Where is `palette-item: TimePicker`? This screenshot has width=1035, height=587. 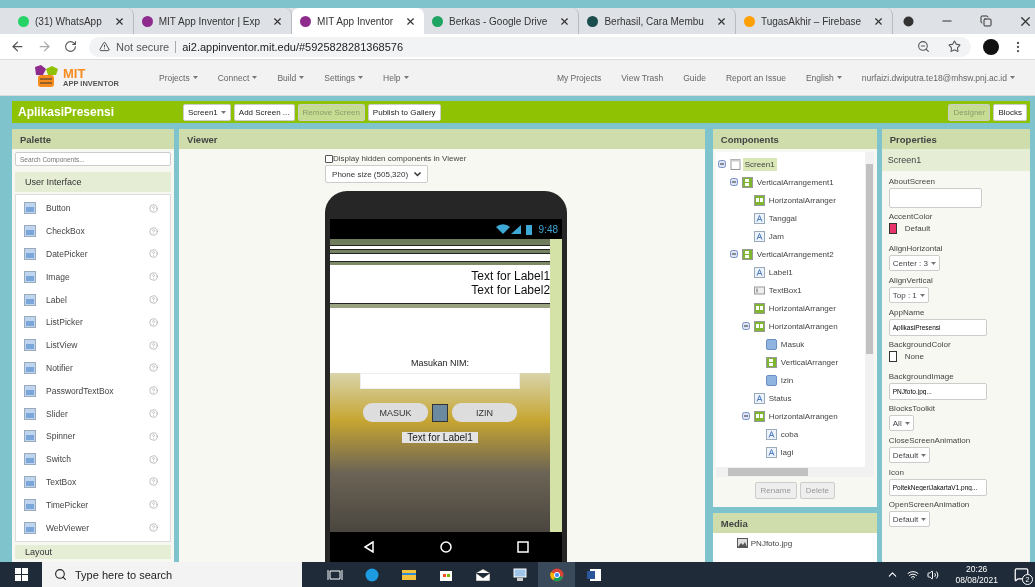
palette-item: TimePicker is located at coordinates (93, 505).